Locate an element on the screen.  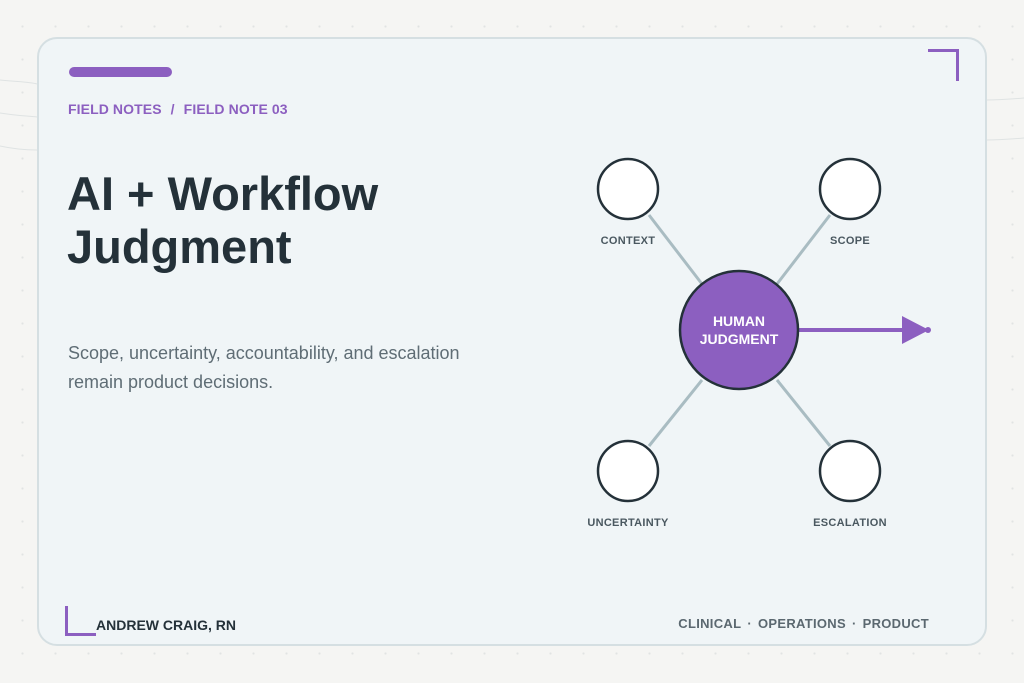
tag-operations: OPERATIONS is located at coordinates (801, 623).